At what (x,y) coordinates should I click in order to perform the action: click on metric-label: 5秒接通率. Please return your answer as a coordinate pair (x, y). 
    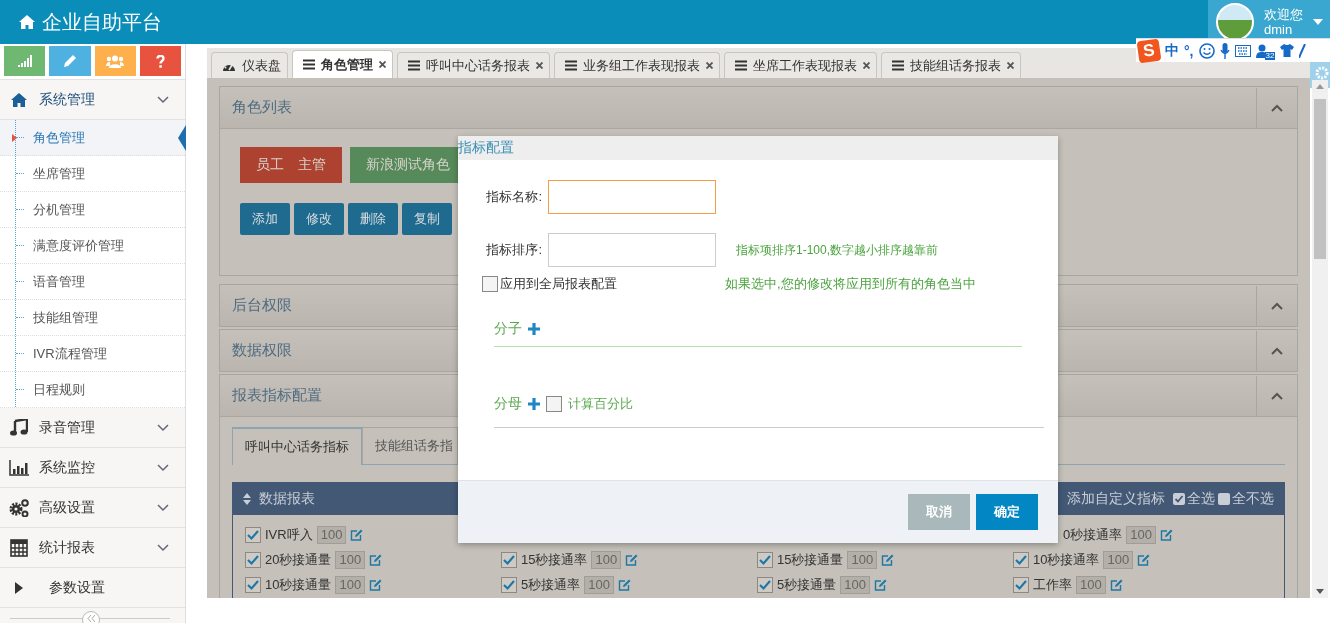
    Looking at the image, I should click on (551, 585).